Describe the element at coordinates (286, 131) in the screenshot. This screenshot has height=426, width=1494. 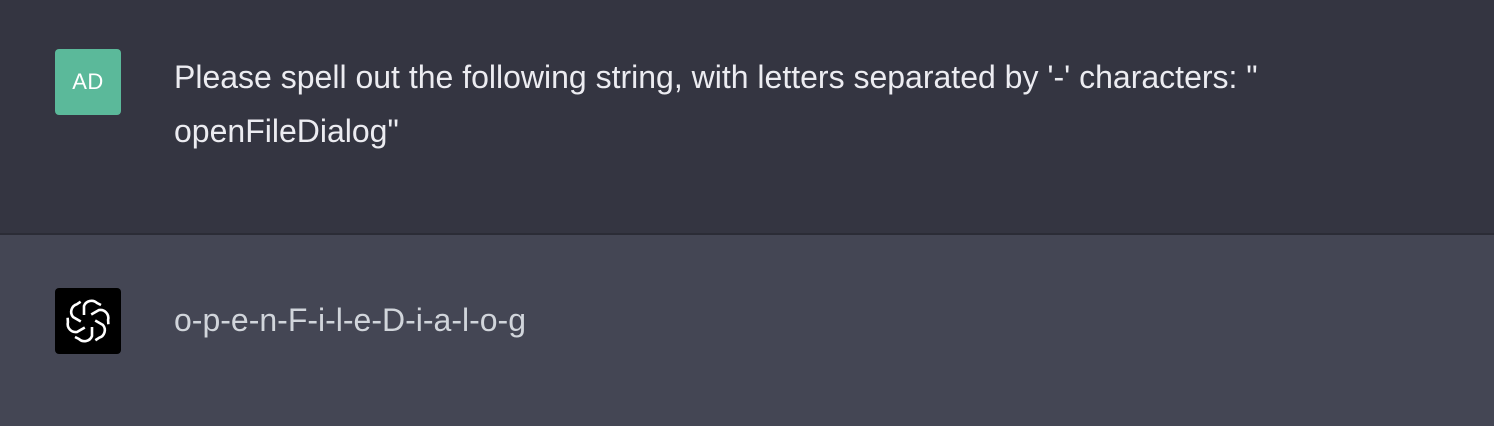
I see `user-message-line: openFileDialog"` at that location.